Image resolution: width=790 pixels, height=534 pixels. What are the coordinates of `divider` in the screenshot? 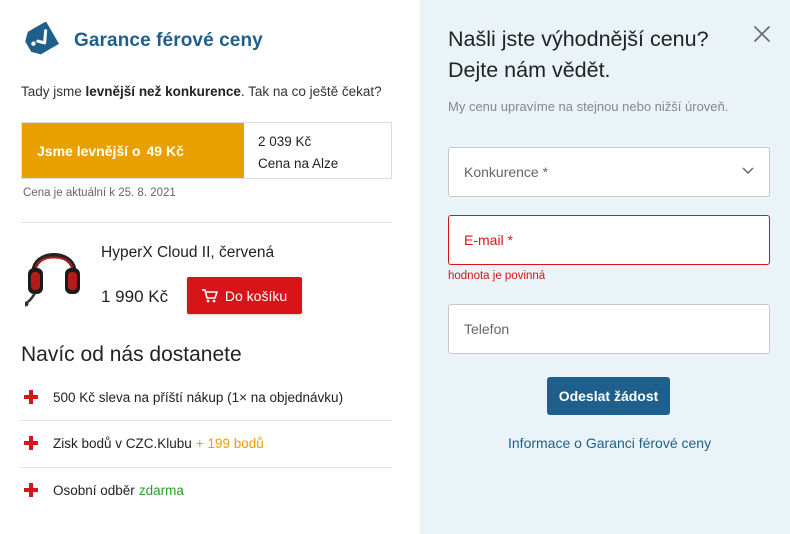 It's located at (206, 222).